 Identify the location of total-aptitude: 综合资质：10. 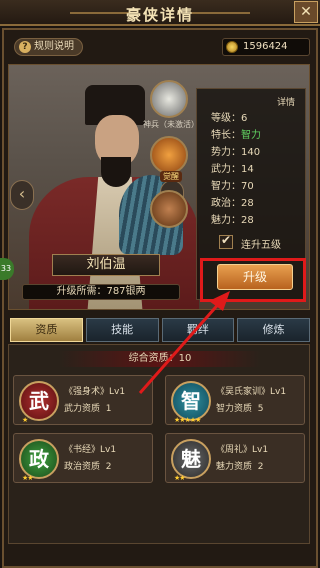
(160, 359).